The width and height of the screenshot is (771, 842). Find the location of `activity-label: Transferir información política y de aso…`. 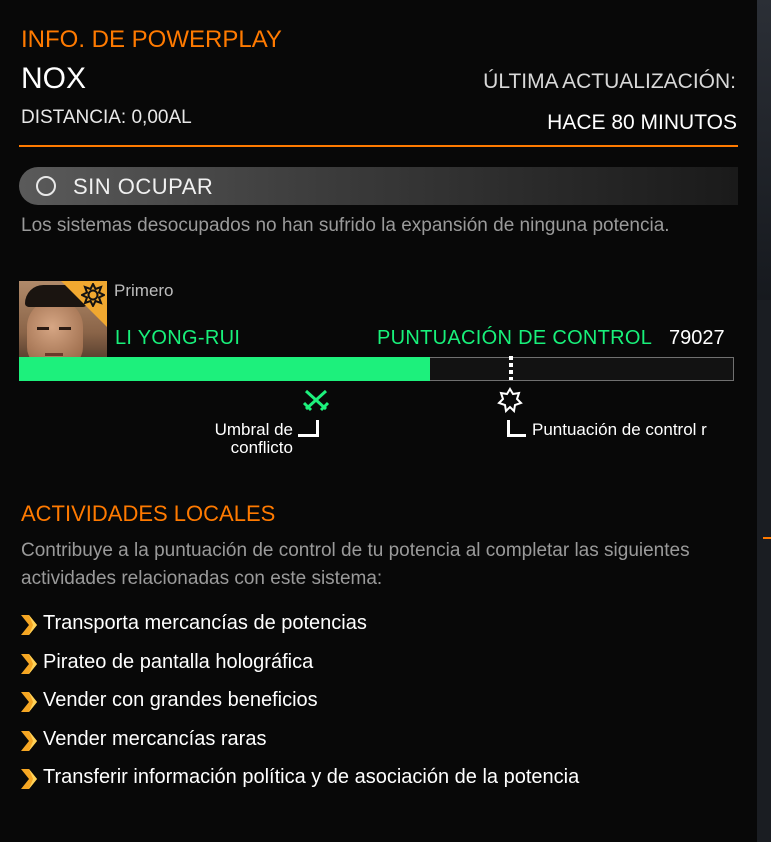

activity-label: Transferir información política y de aso… is located at coordinates (311, 777).